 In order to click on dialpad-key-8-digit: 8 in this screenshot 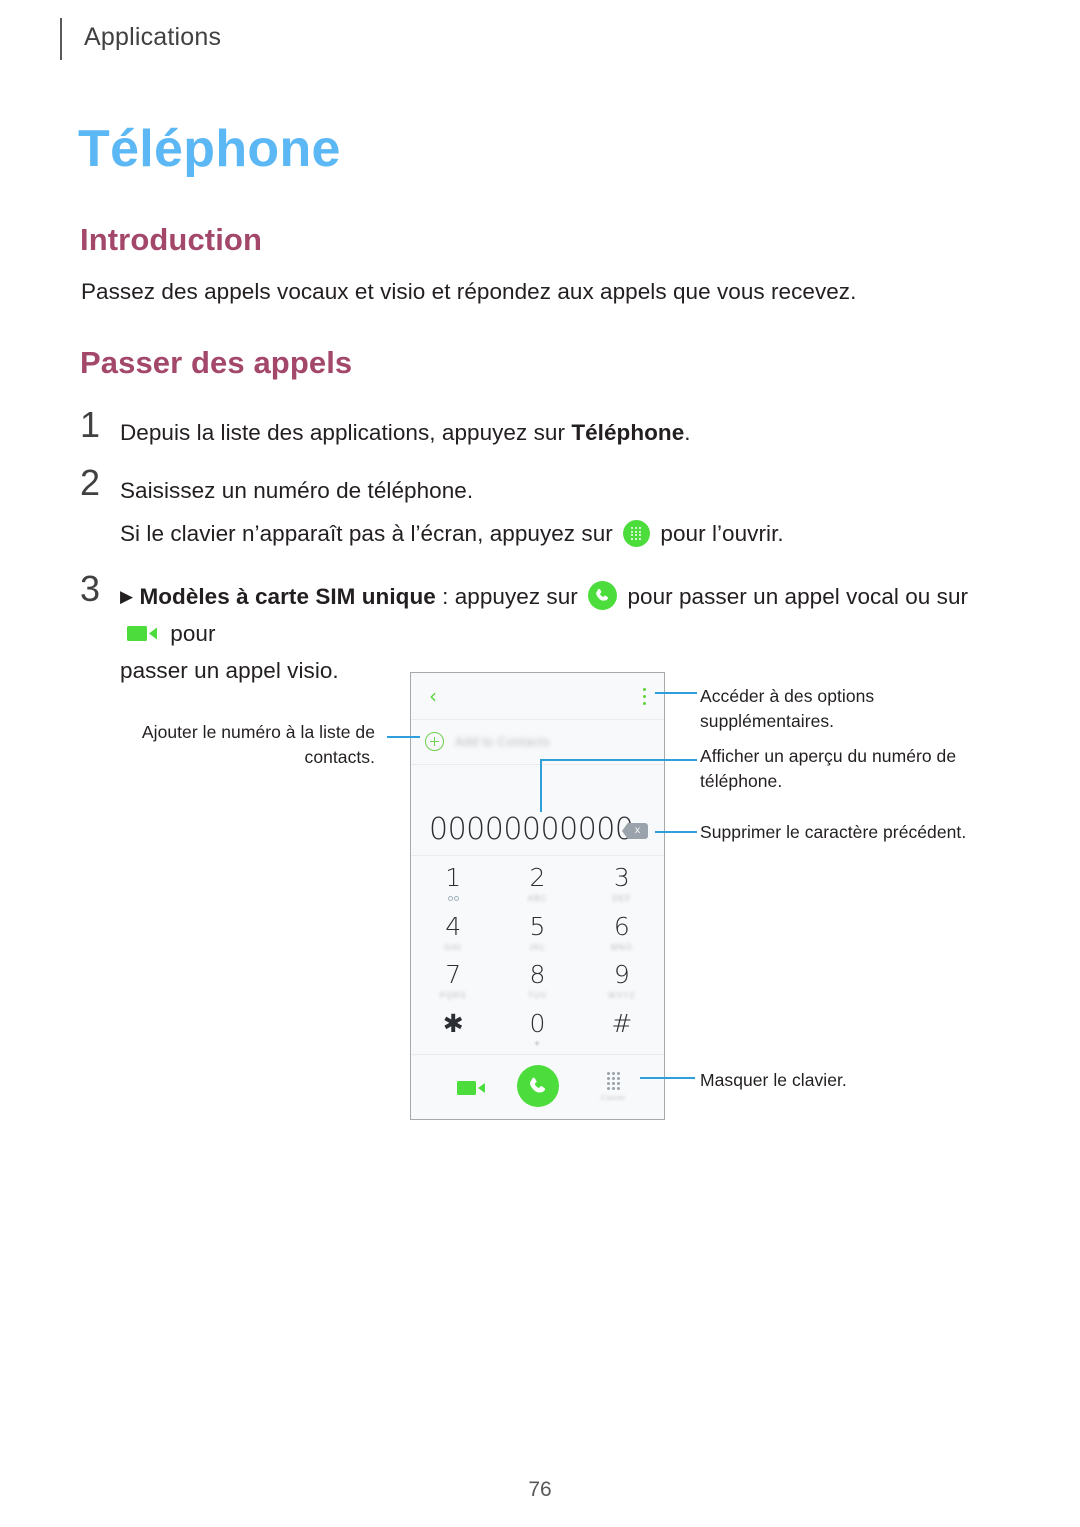, I will do `click(537, 975)`.